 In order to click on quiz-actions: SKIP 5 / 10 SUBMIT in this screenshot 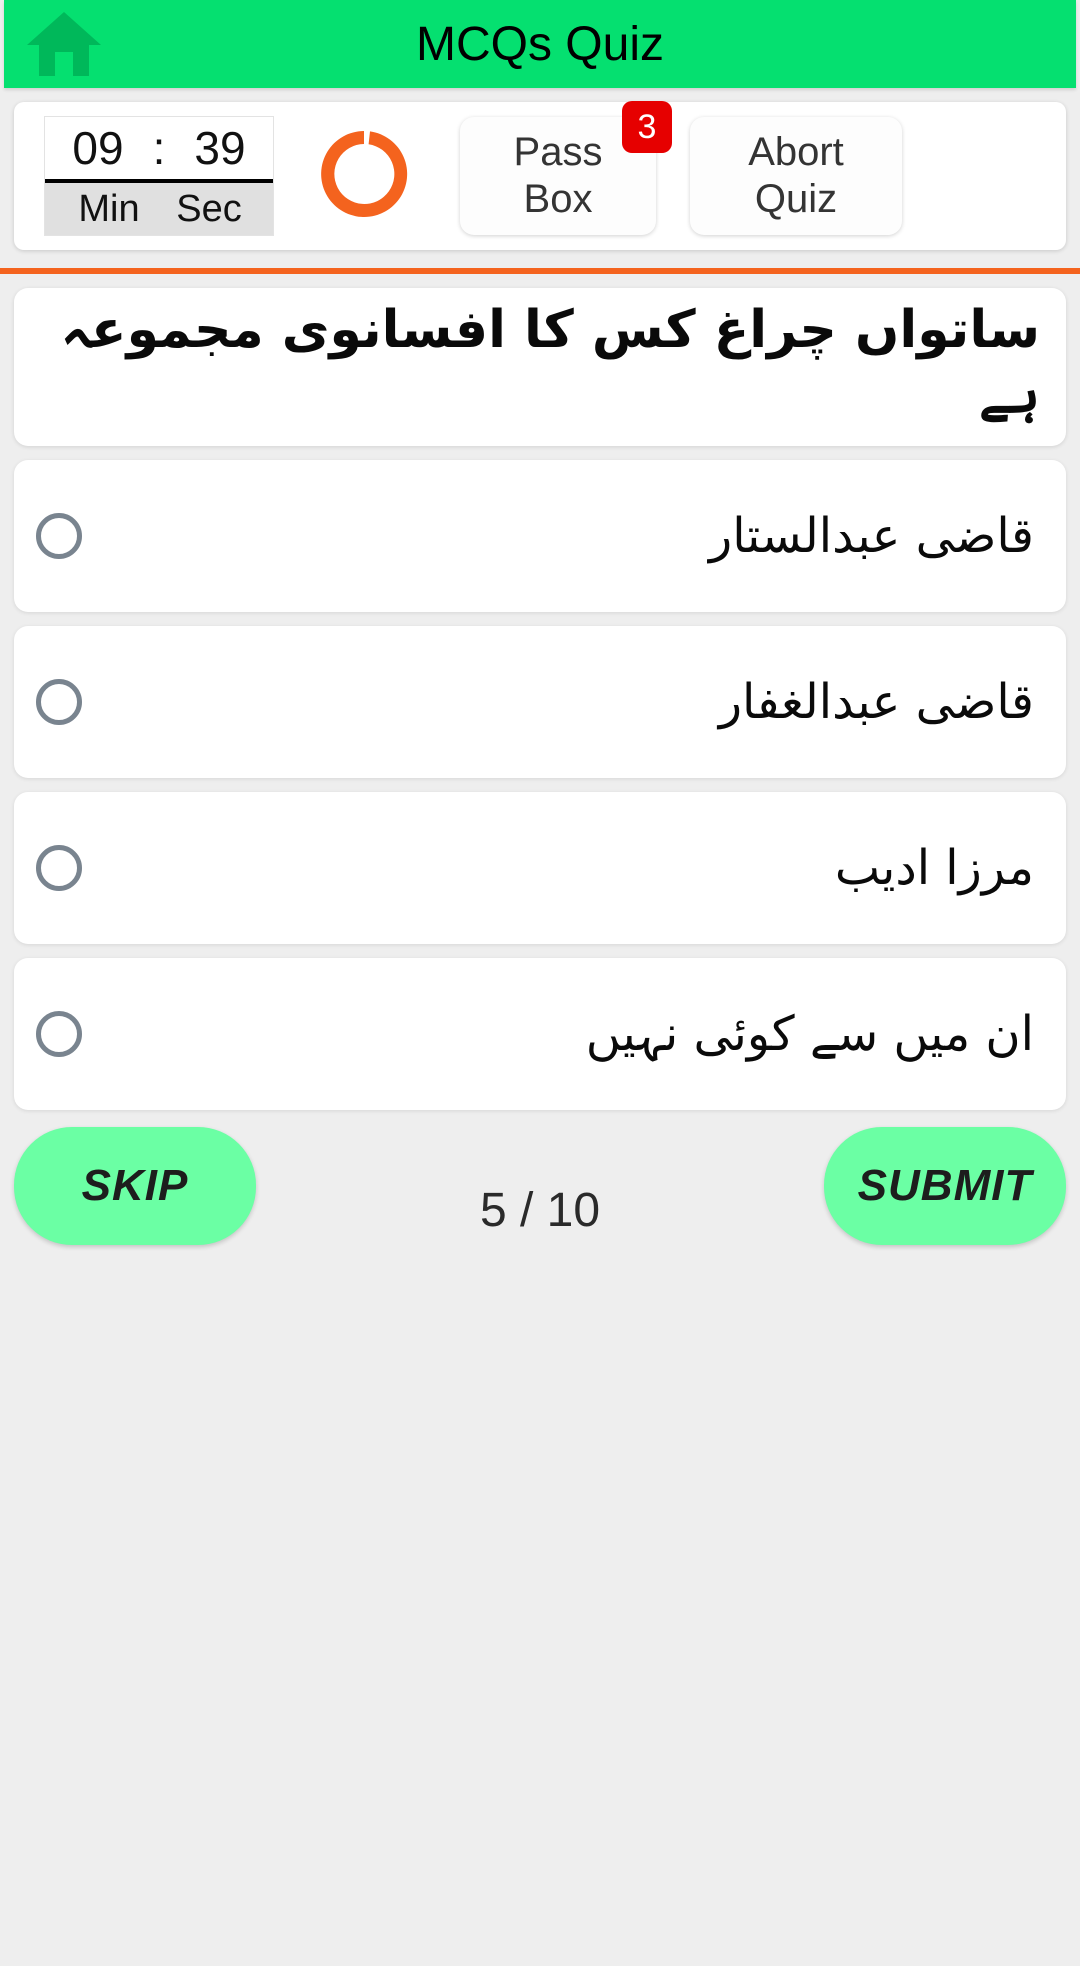, I will do `click(540, 1186)`.